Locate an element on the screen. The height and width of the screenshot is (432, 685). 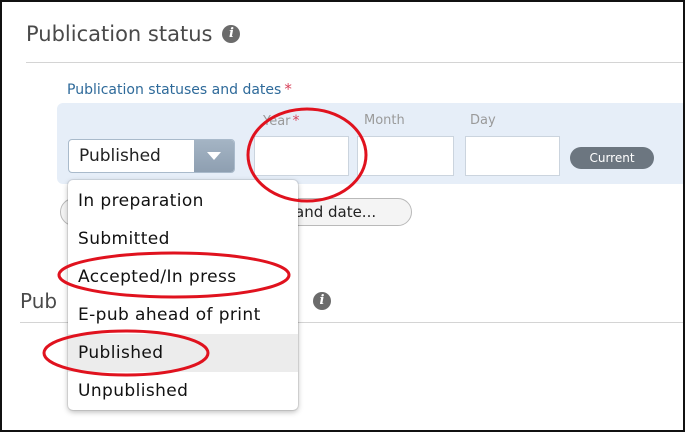
chevron-down-icon is located at coordinates (214, 156).